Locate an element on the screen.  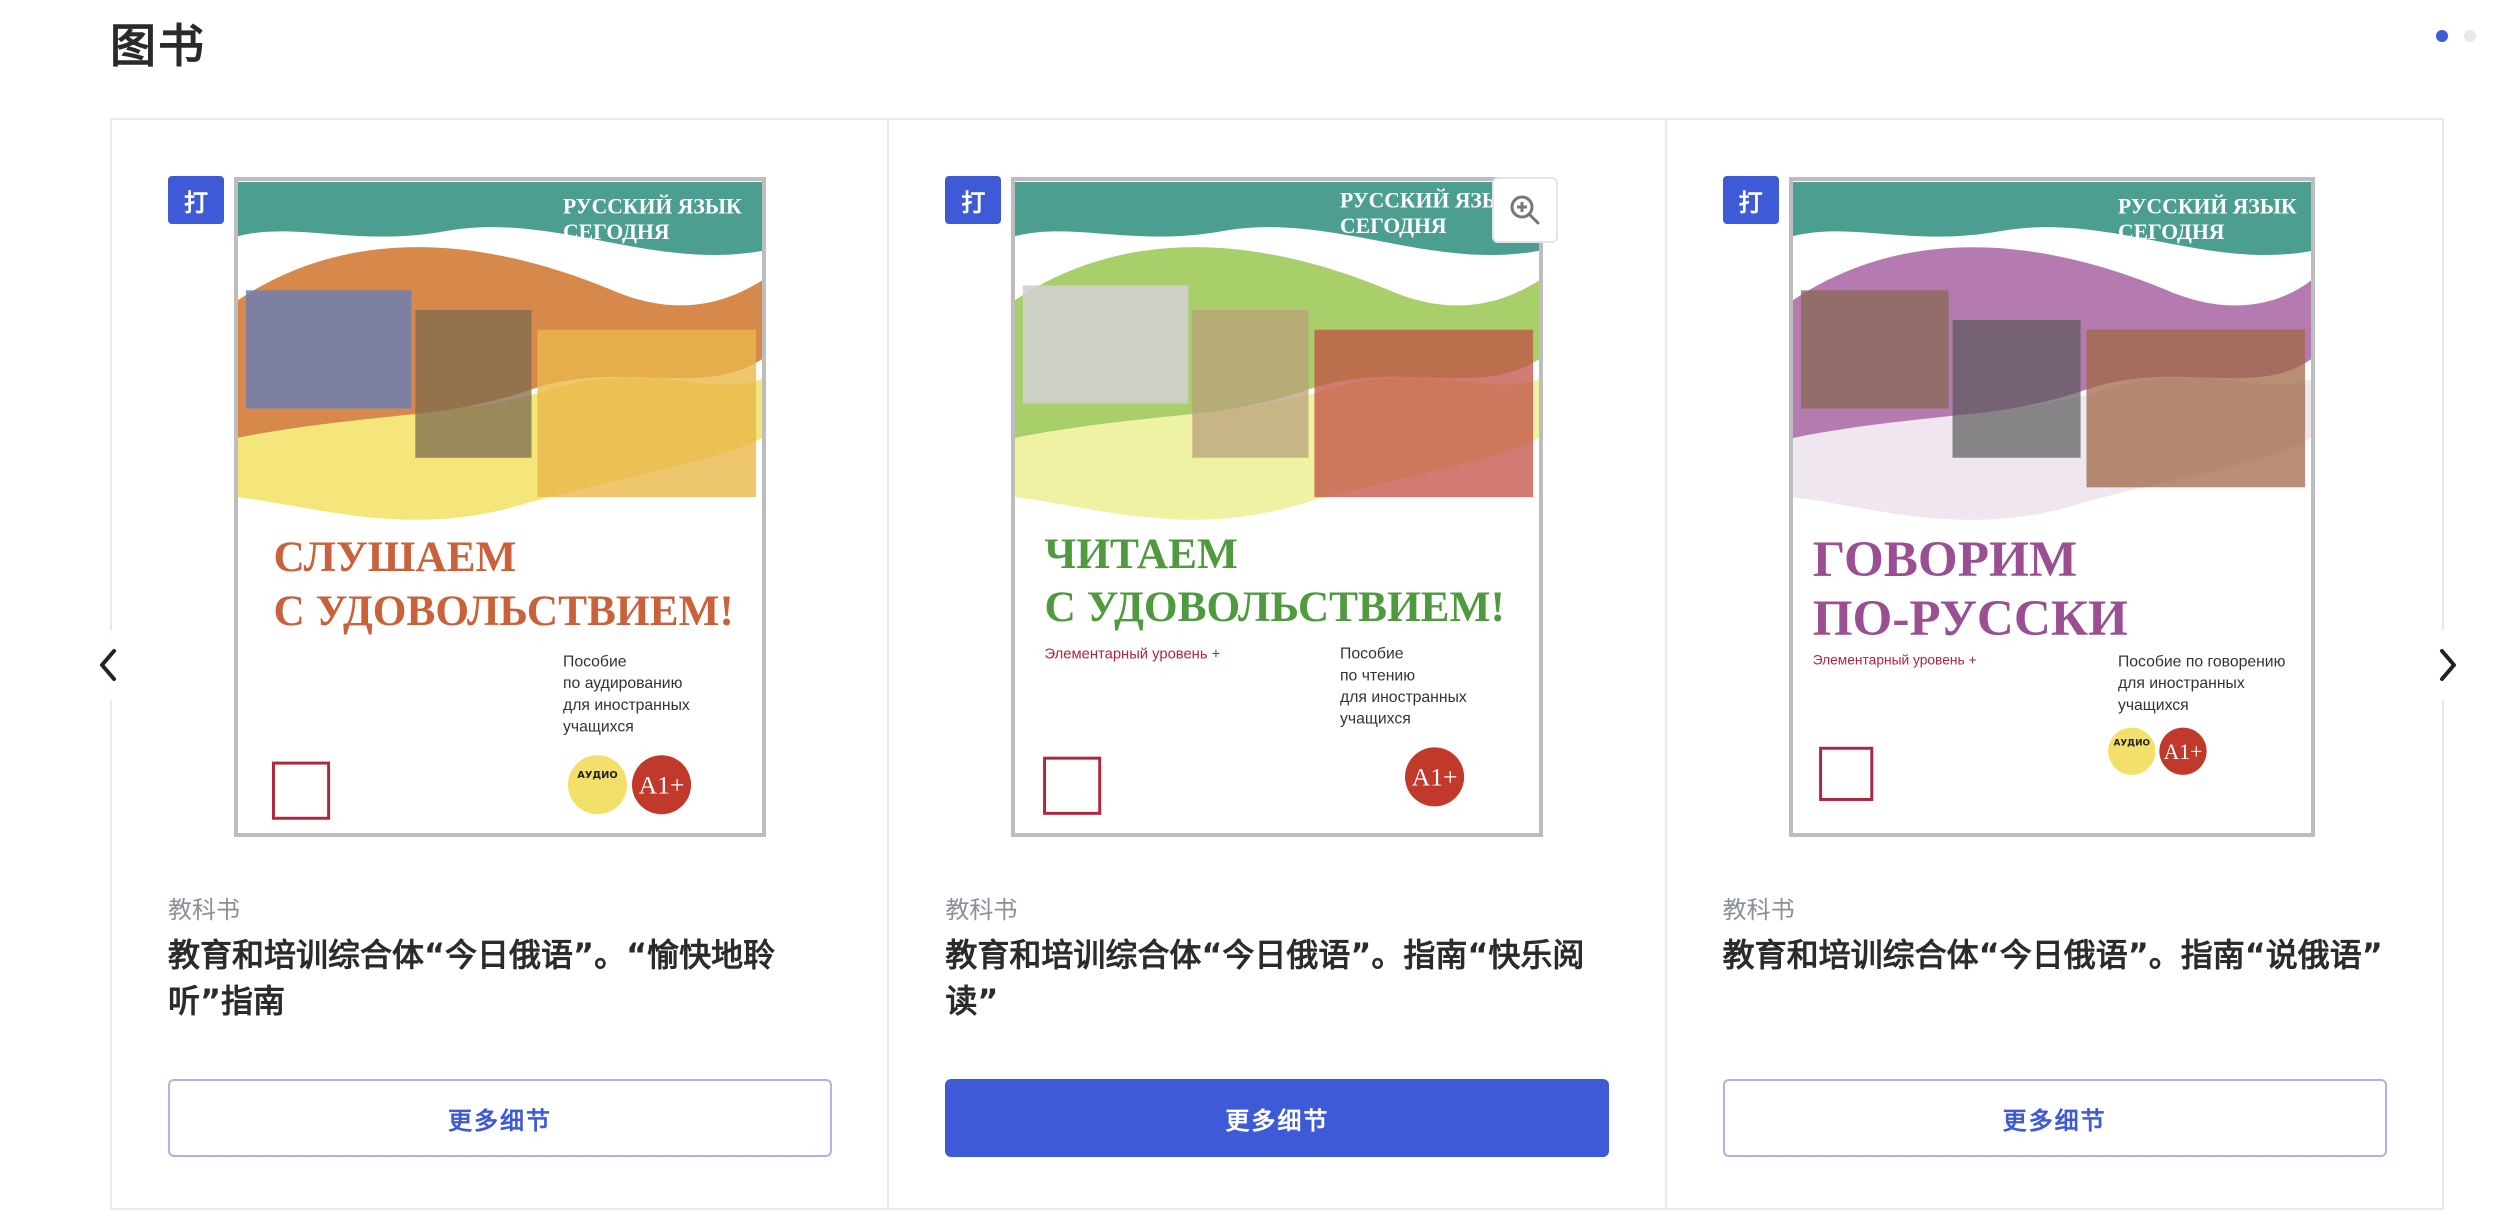
cover-desc-line-2: для иностранных is located at coordinates (2181, 683).